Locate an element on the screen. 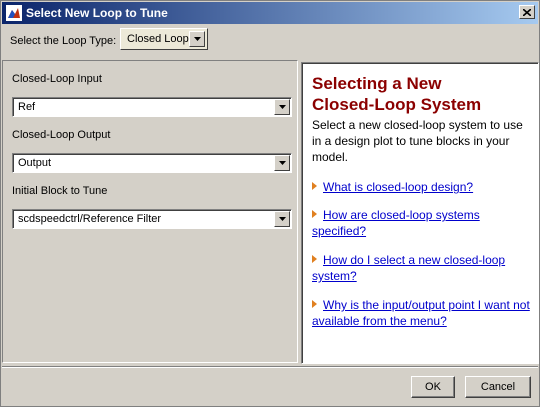 The image size is (540, 407). cancel-button: Cancel is located at coordinates (498, 387).